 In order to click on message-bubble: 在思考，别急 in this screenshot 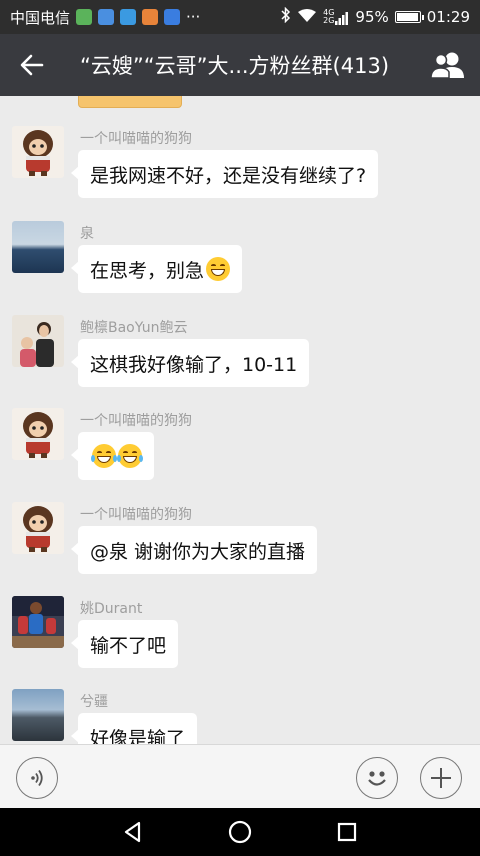, I will do `click(156, 269)`.